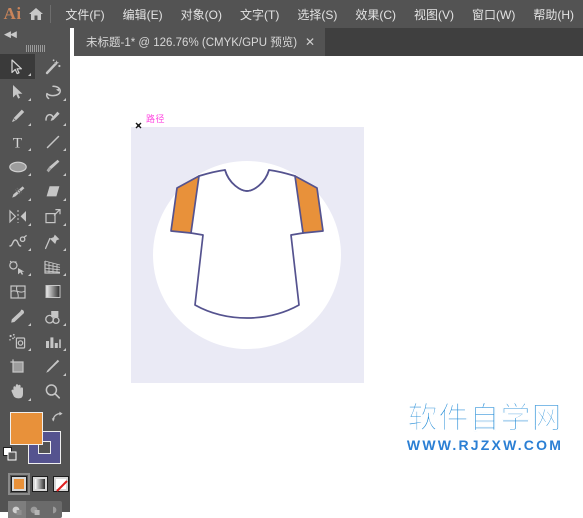  I want to click on swap-arrow-icon, so click(57, 419).